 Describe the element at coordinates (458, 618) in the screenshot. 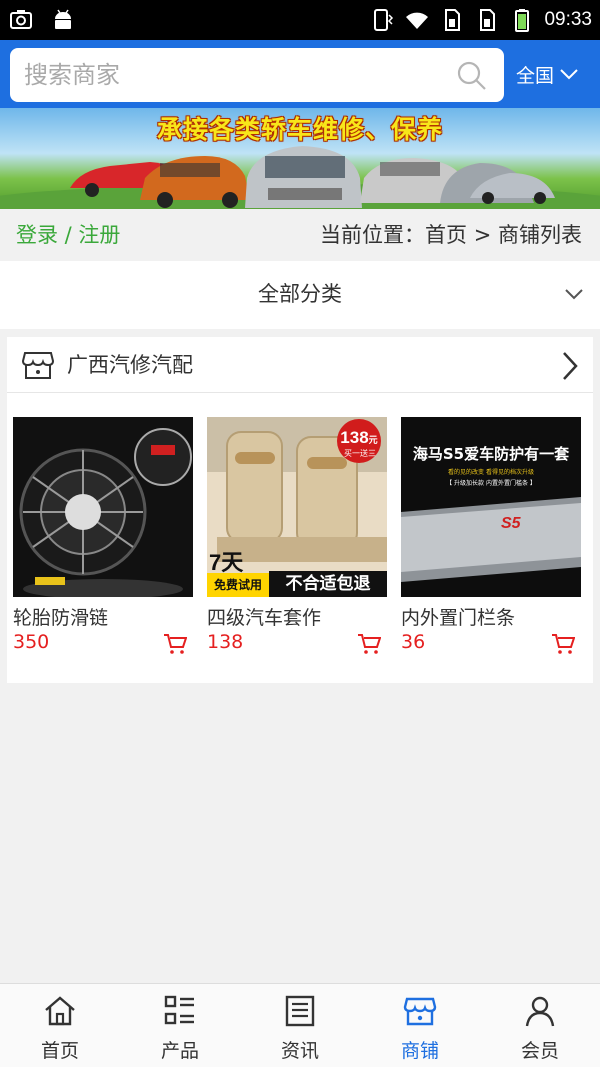

I see `product-name: 内外置门栏条` at that location.